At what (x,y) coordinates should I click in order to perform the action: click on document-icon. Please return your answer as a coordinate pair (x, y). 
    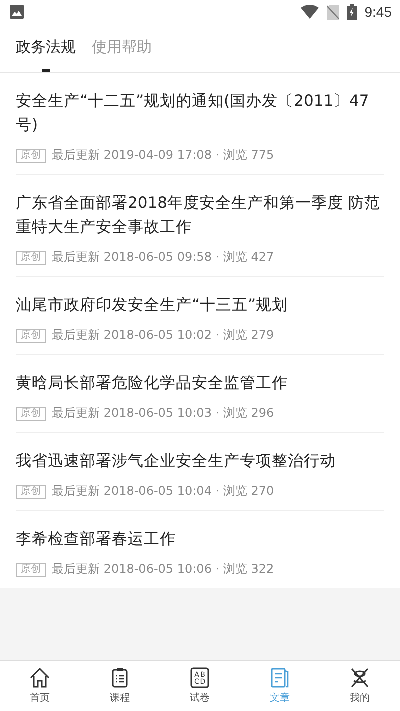
    Looking at the image, I should click on (280, 678).